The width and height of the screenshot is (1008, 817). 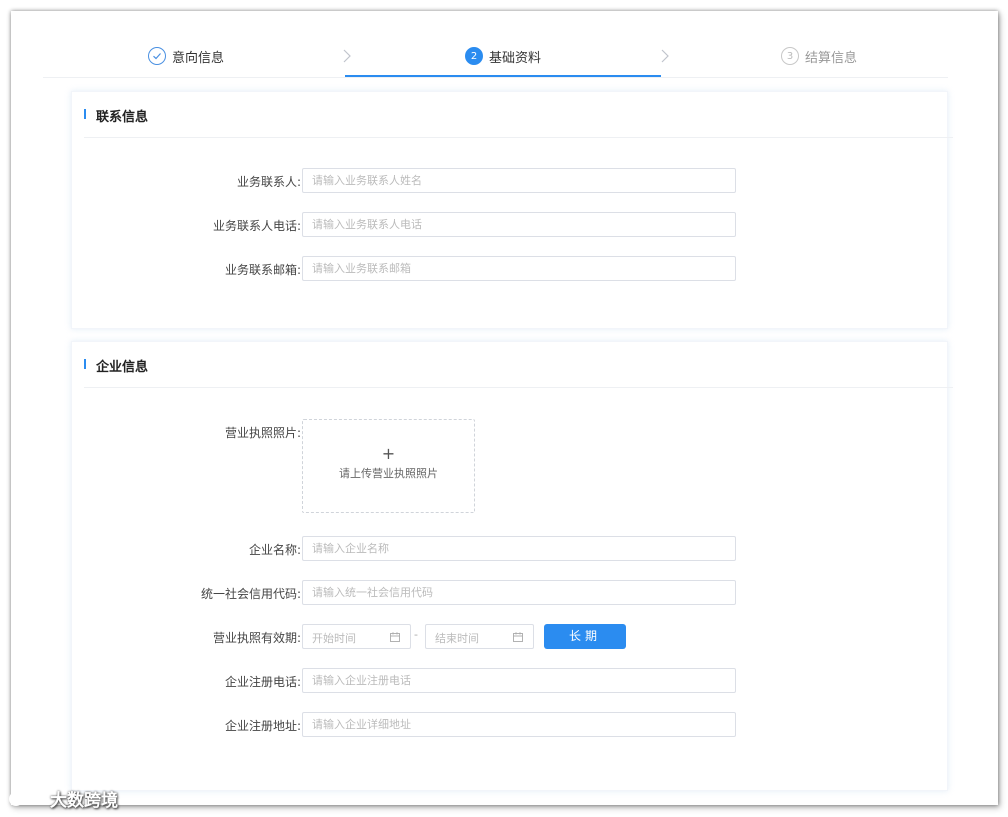 I want to click on step-intent-info: 意向信息, so click(x=186, y=56).